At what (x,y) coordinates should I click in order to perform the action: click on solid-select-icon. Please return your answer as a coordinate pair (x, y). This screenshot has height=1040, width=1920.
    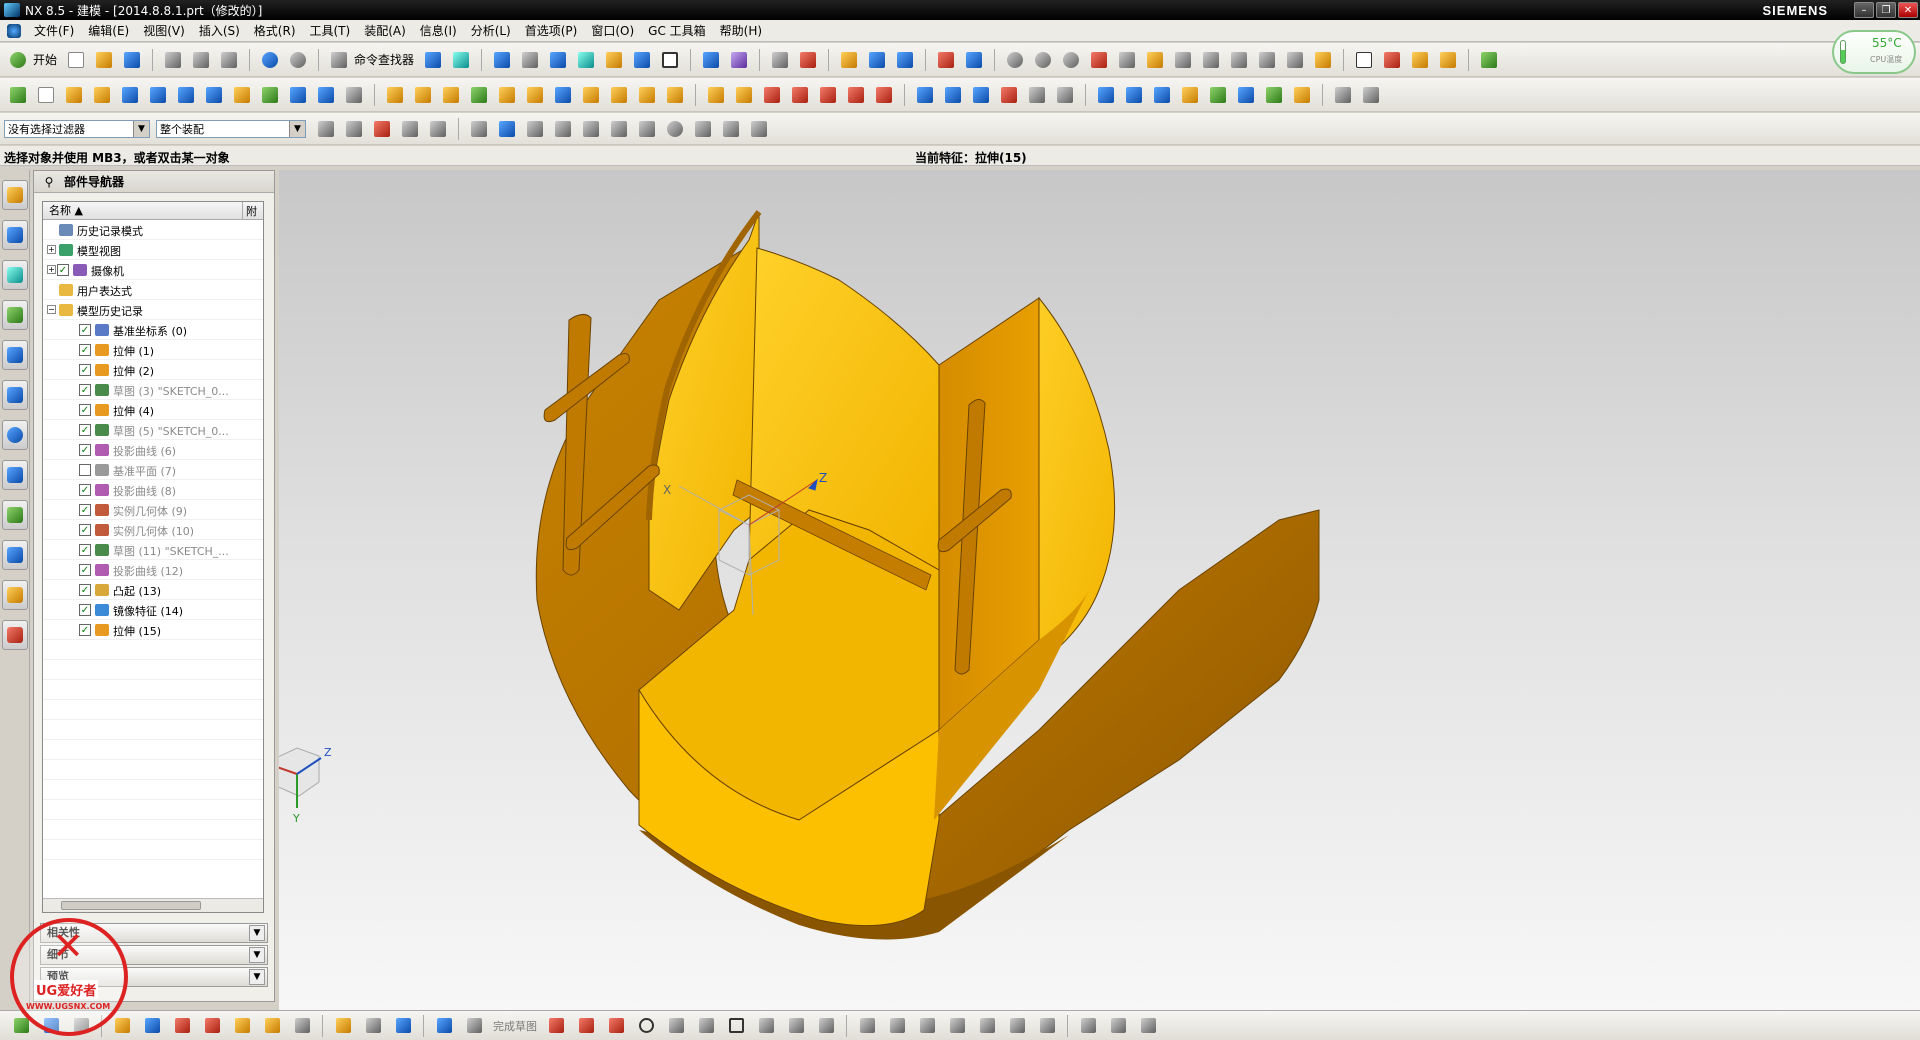
    Looking at the image, I should click on (507, 129).